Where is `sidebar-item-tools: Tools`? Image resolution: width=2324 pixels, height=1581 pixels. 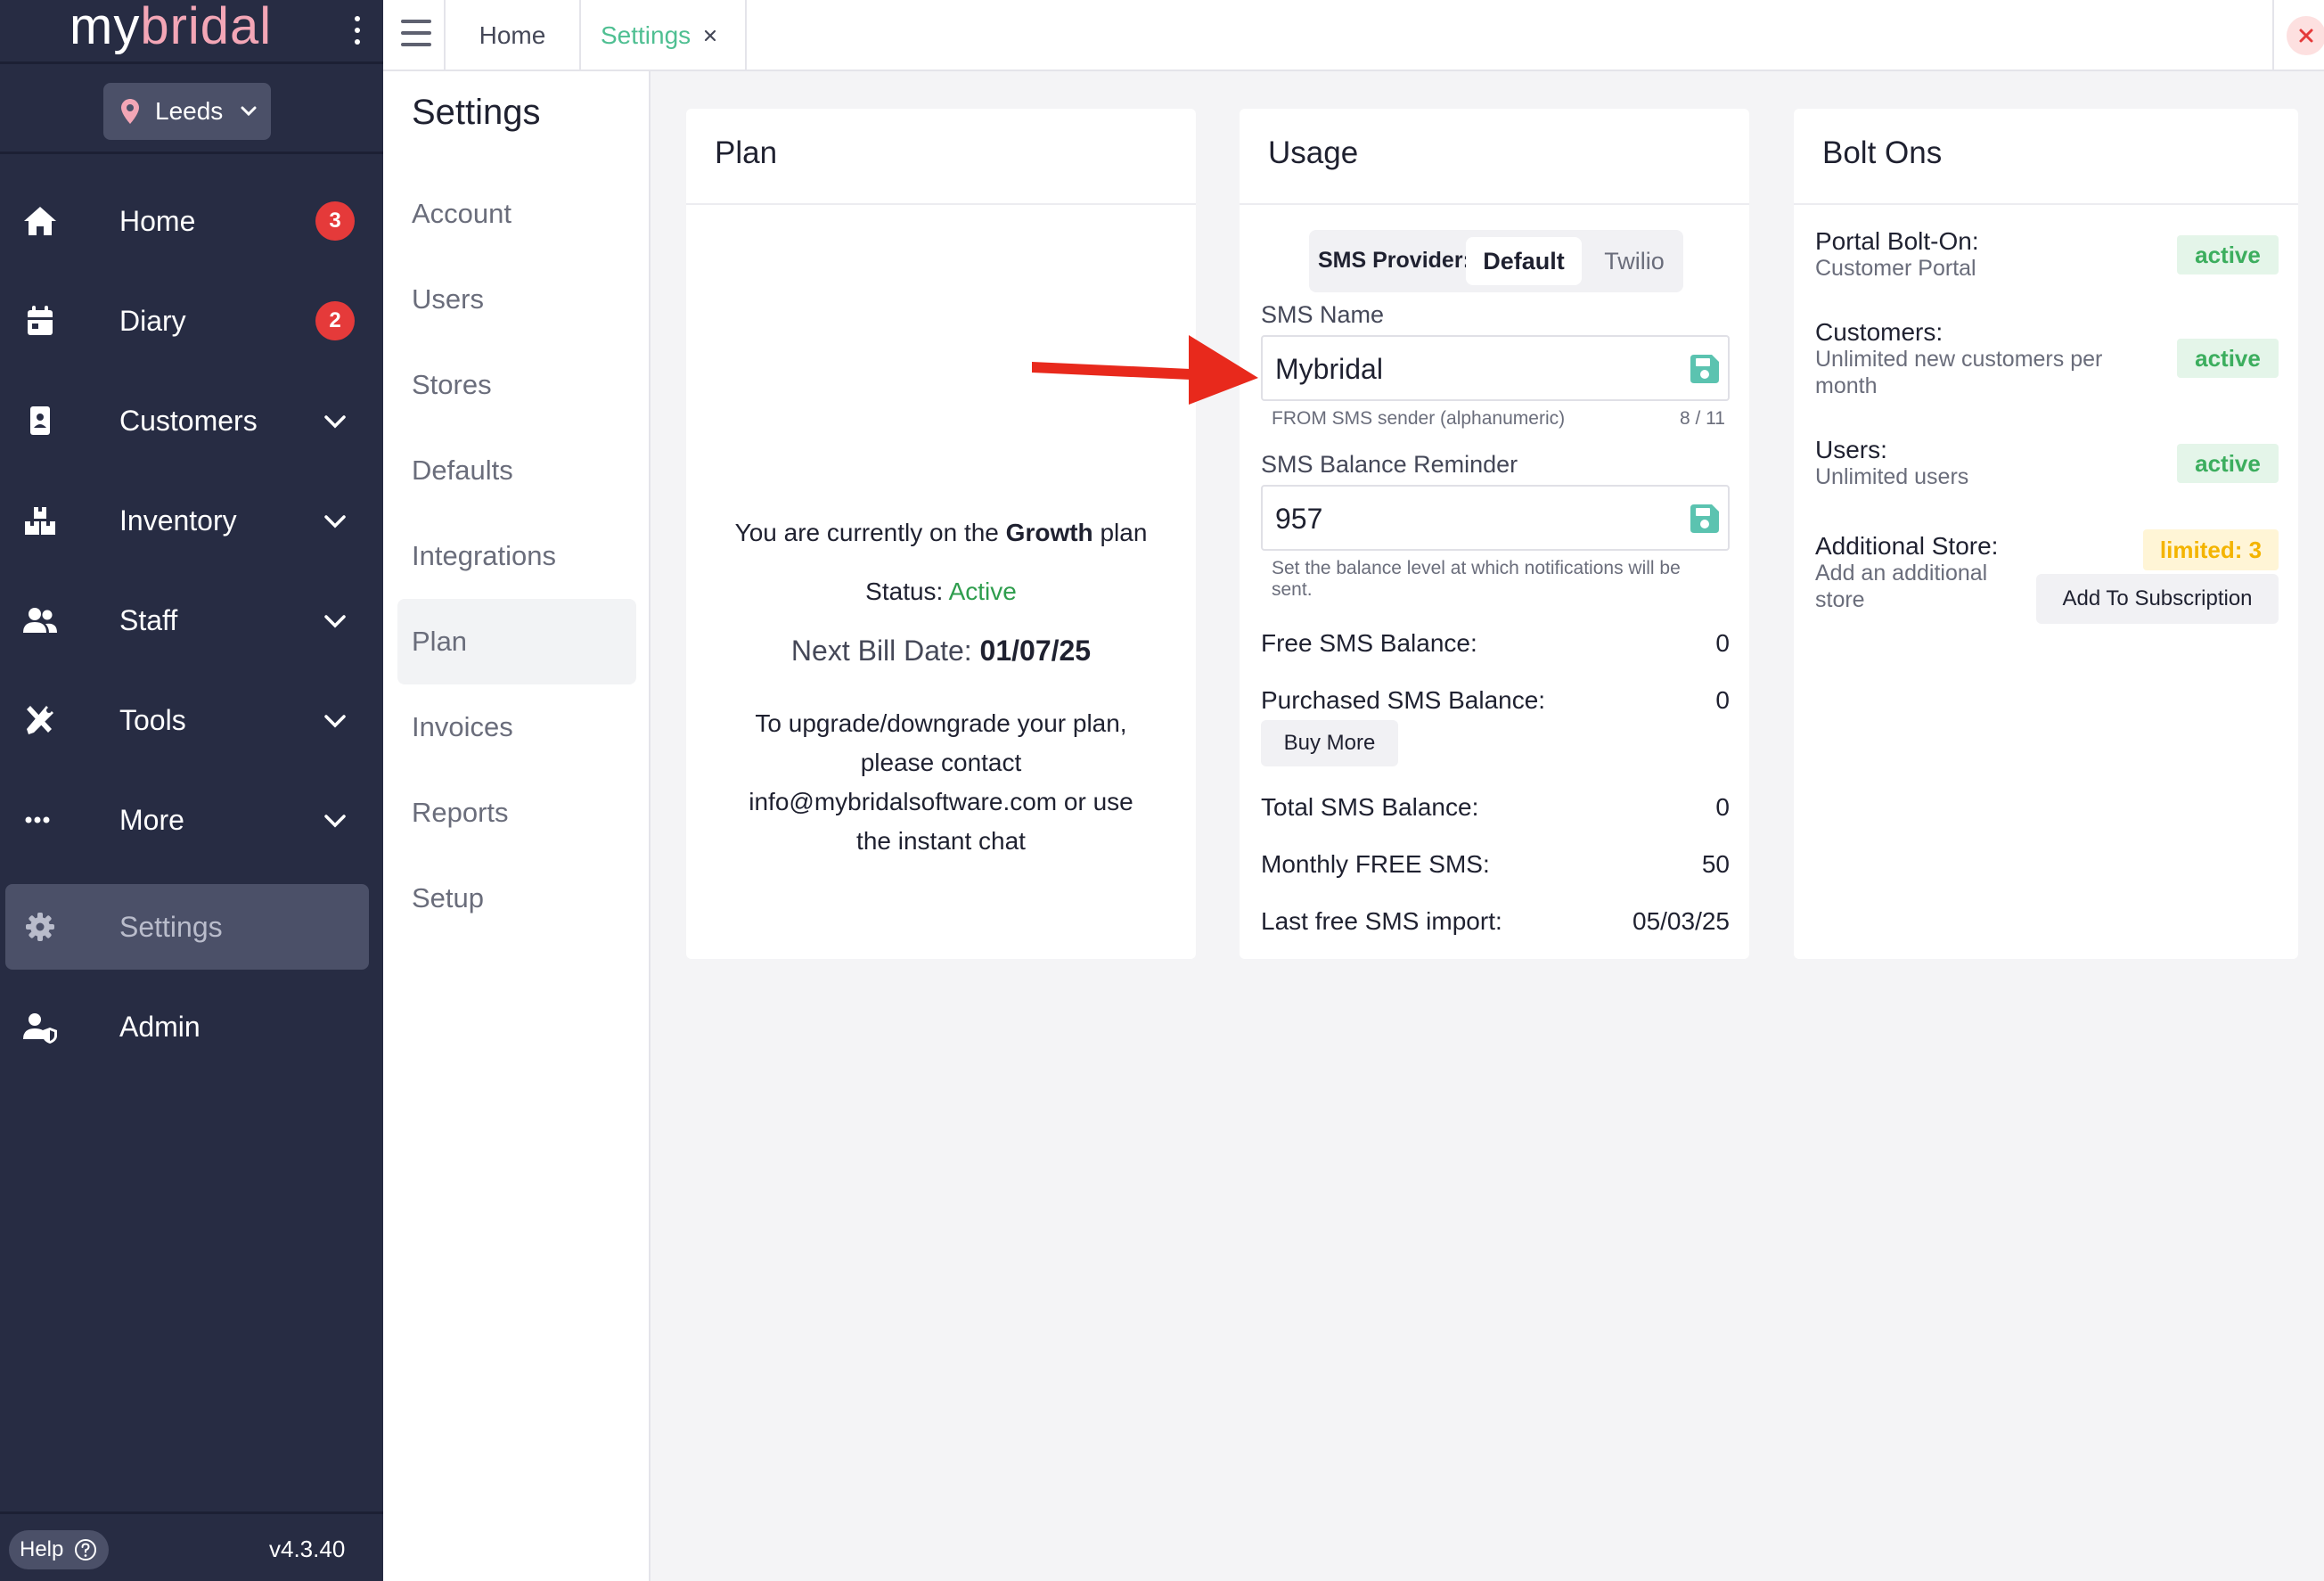 sidebar-item-tools: Tools is located at coordinates (187, 720).